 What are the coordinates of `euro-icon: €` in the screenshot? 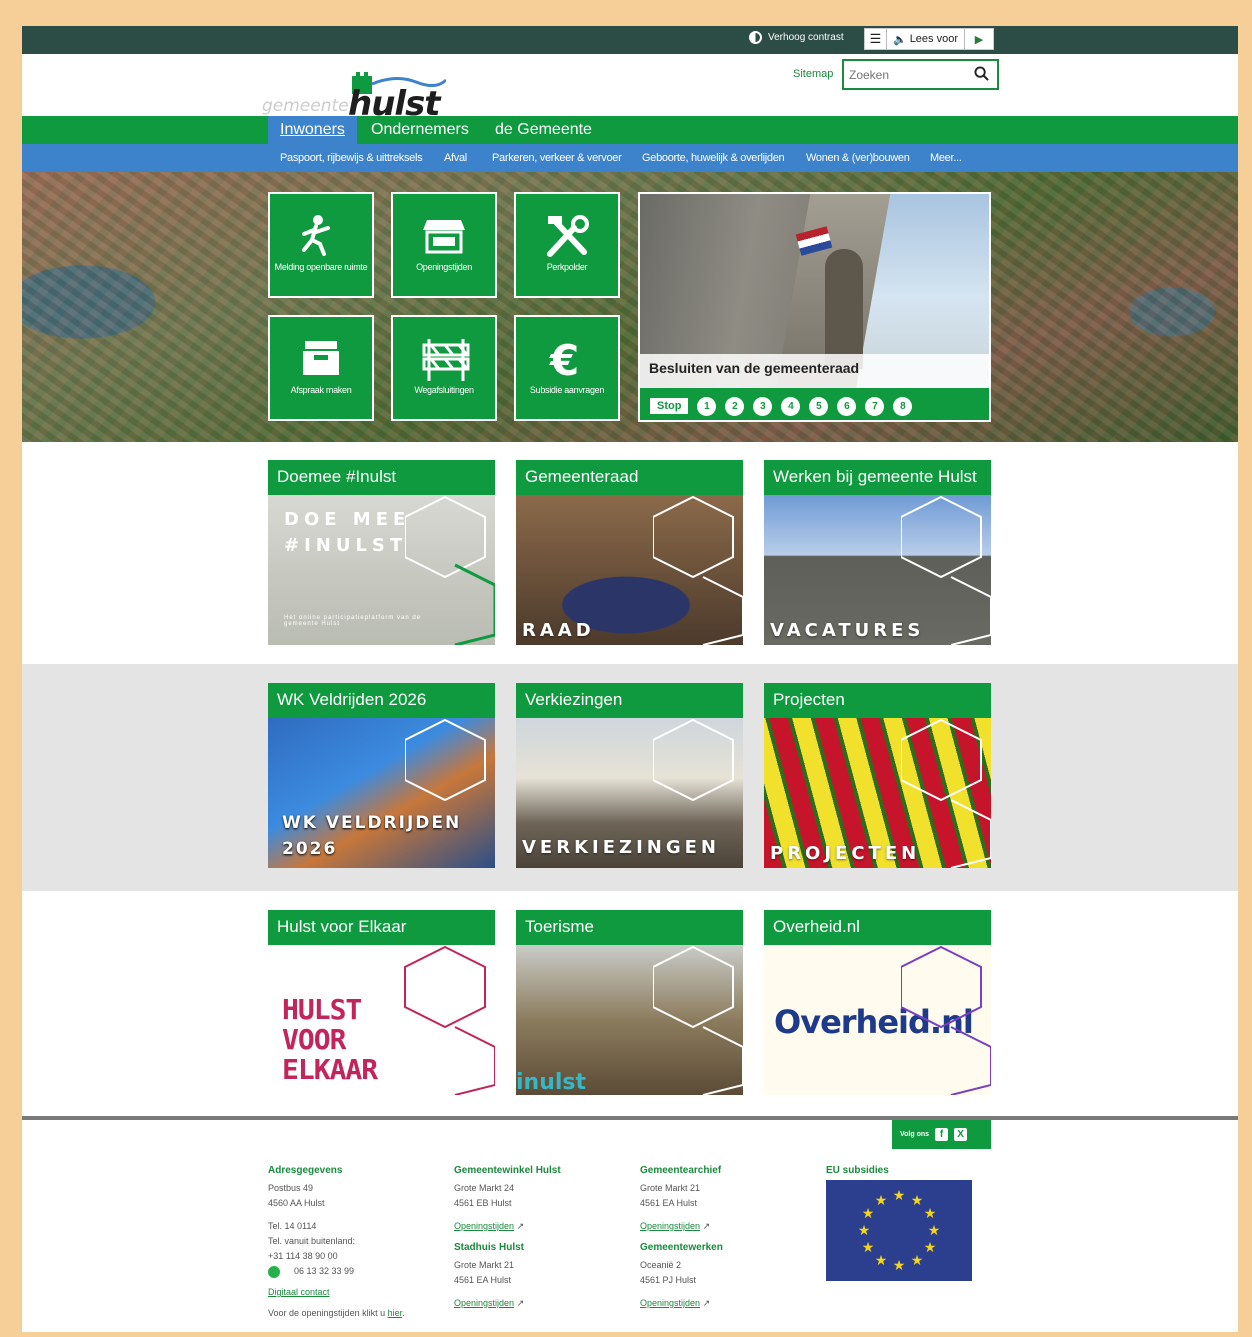 It's located at (564, 358).